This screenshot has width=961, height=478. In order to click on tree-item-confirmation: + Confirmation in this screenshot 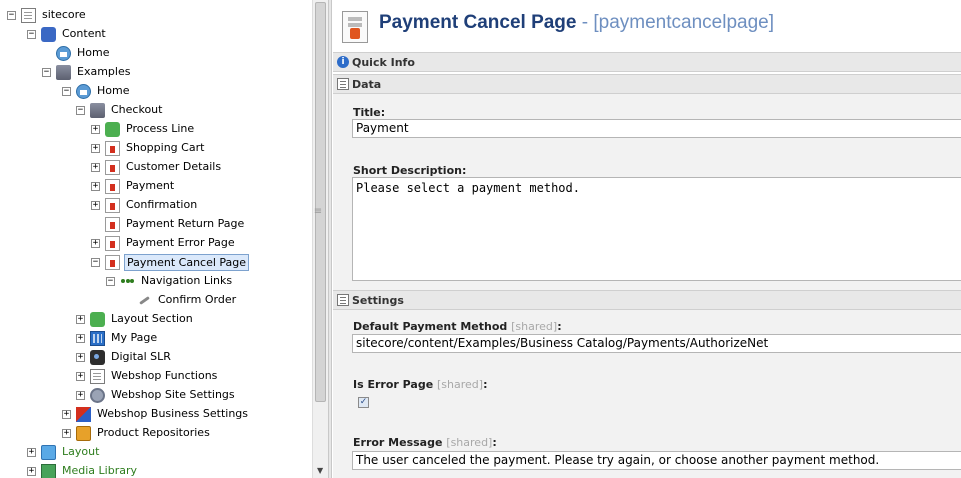, I will do `click(145, 205)`.